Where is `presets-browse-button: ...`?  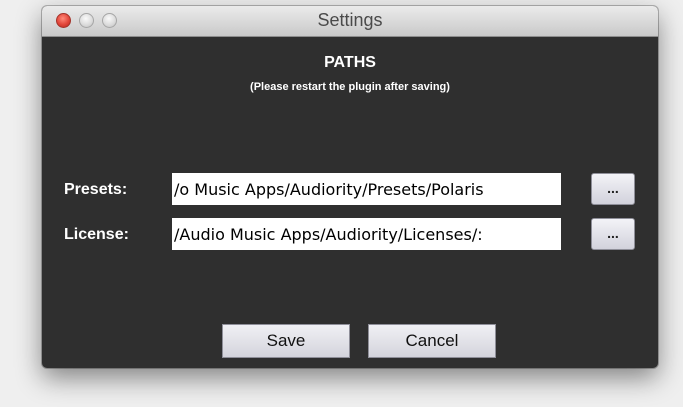 presets-browse-button: ... is located at coordinates (613, 189).